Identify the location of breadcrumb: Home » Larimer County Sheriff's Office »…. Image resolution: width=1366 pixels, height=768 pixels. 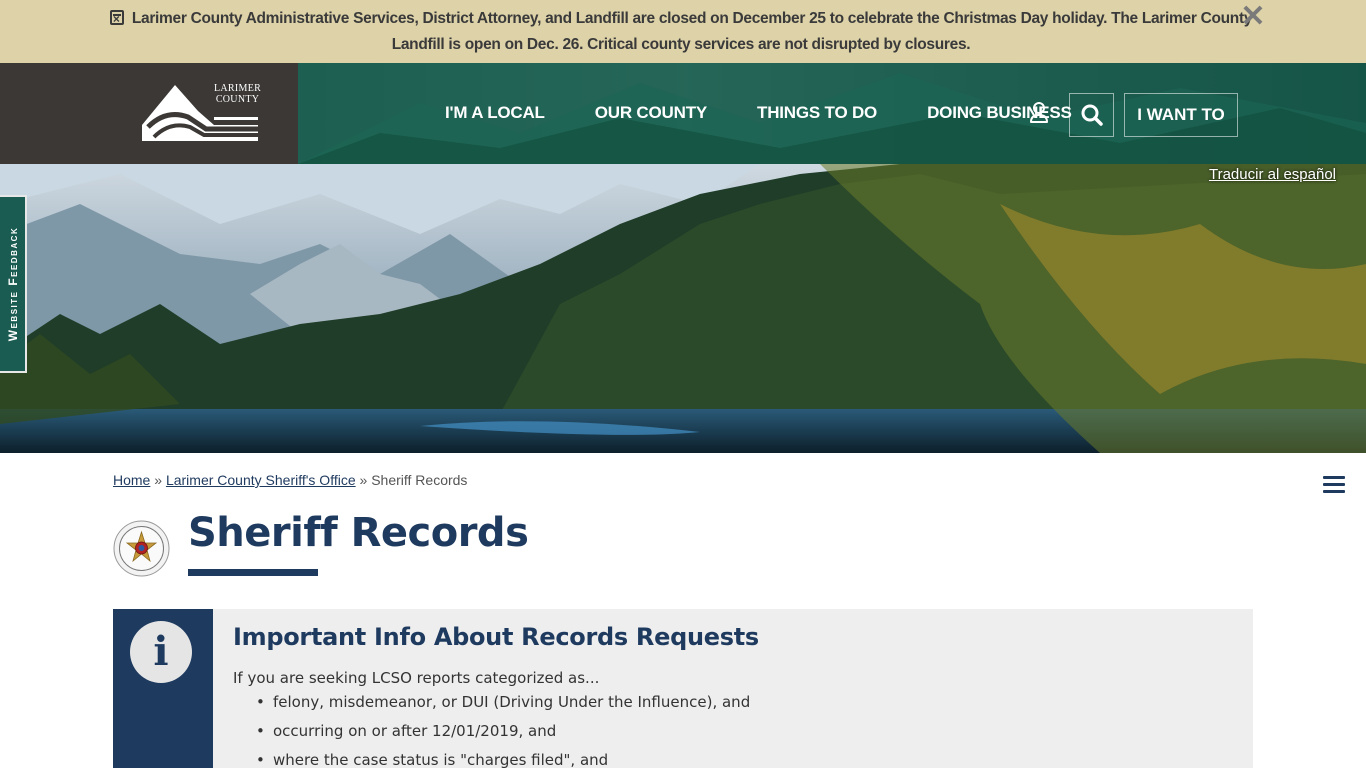
(290, 480).